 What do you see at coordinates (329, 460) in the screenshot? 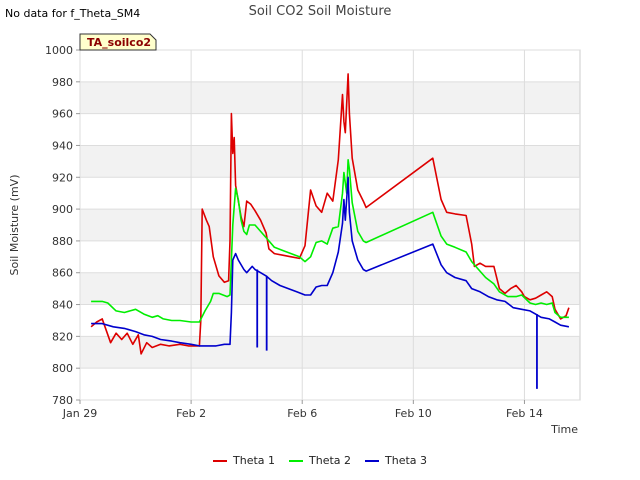
I see `legend-label: Theta 2` at bounding box center [329, 460].